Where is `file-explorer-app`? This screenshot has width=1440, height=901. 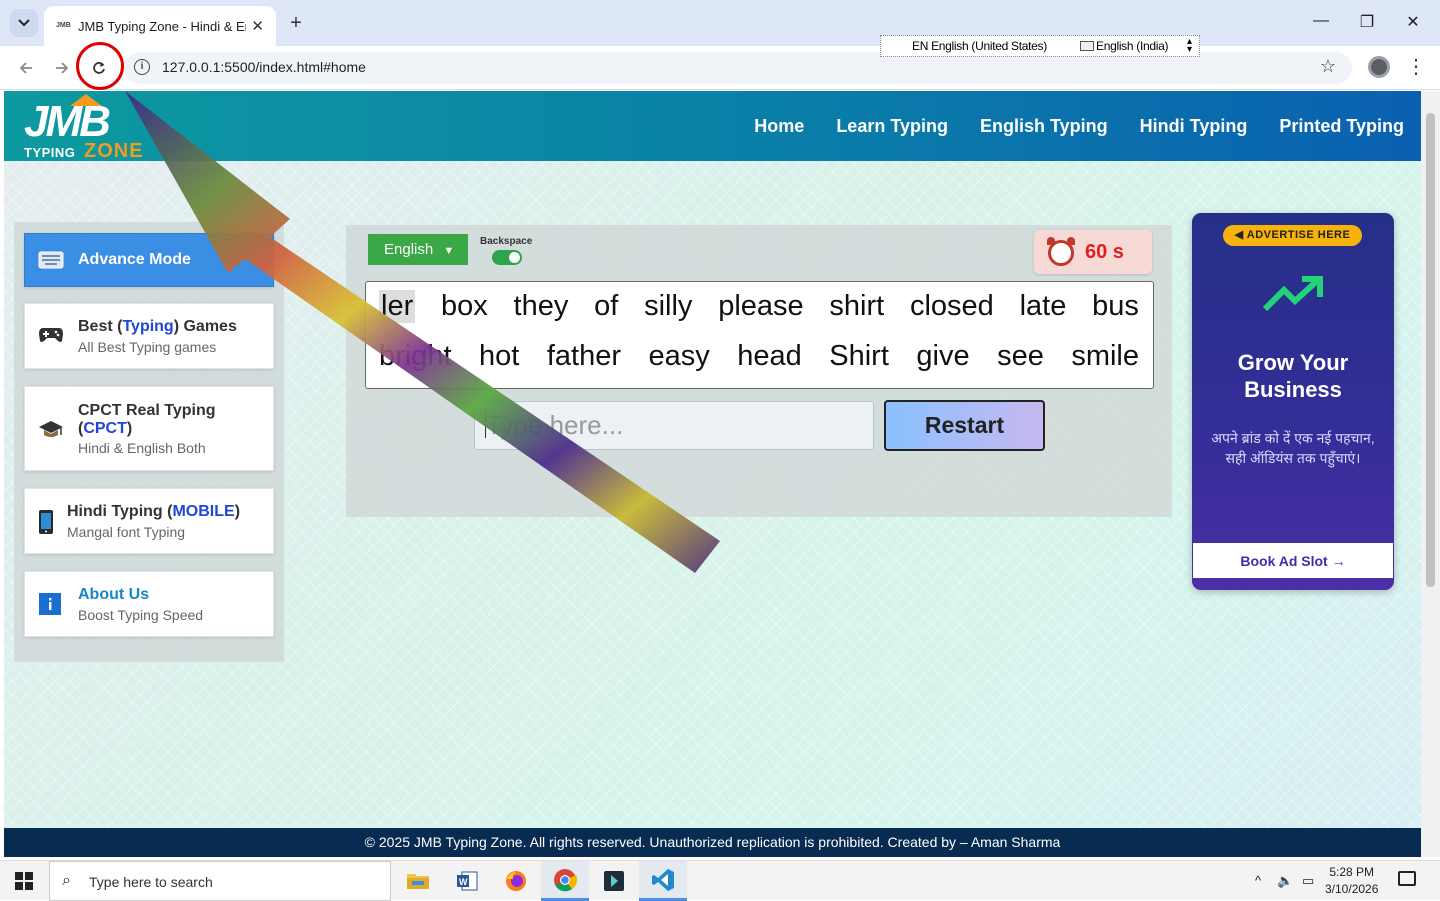
file-explorer-app is located at coordinates (418, 881).